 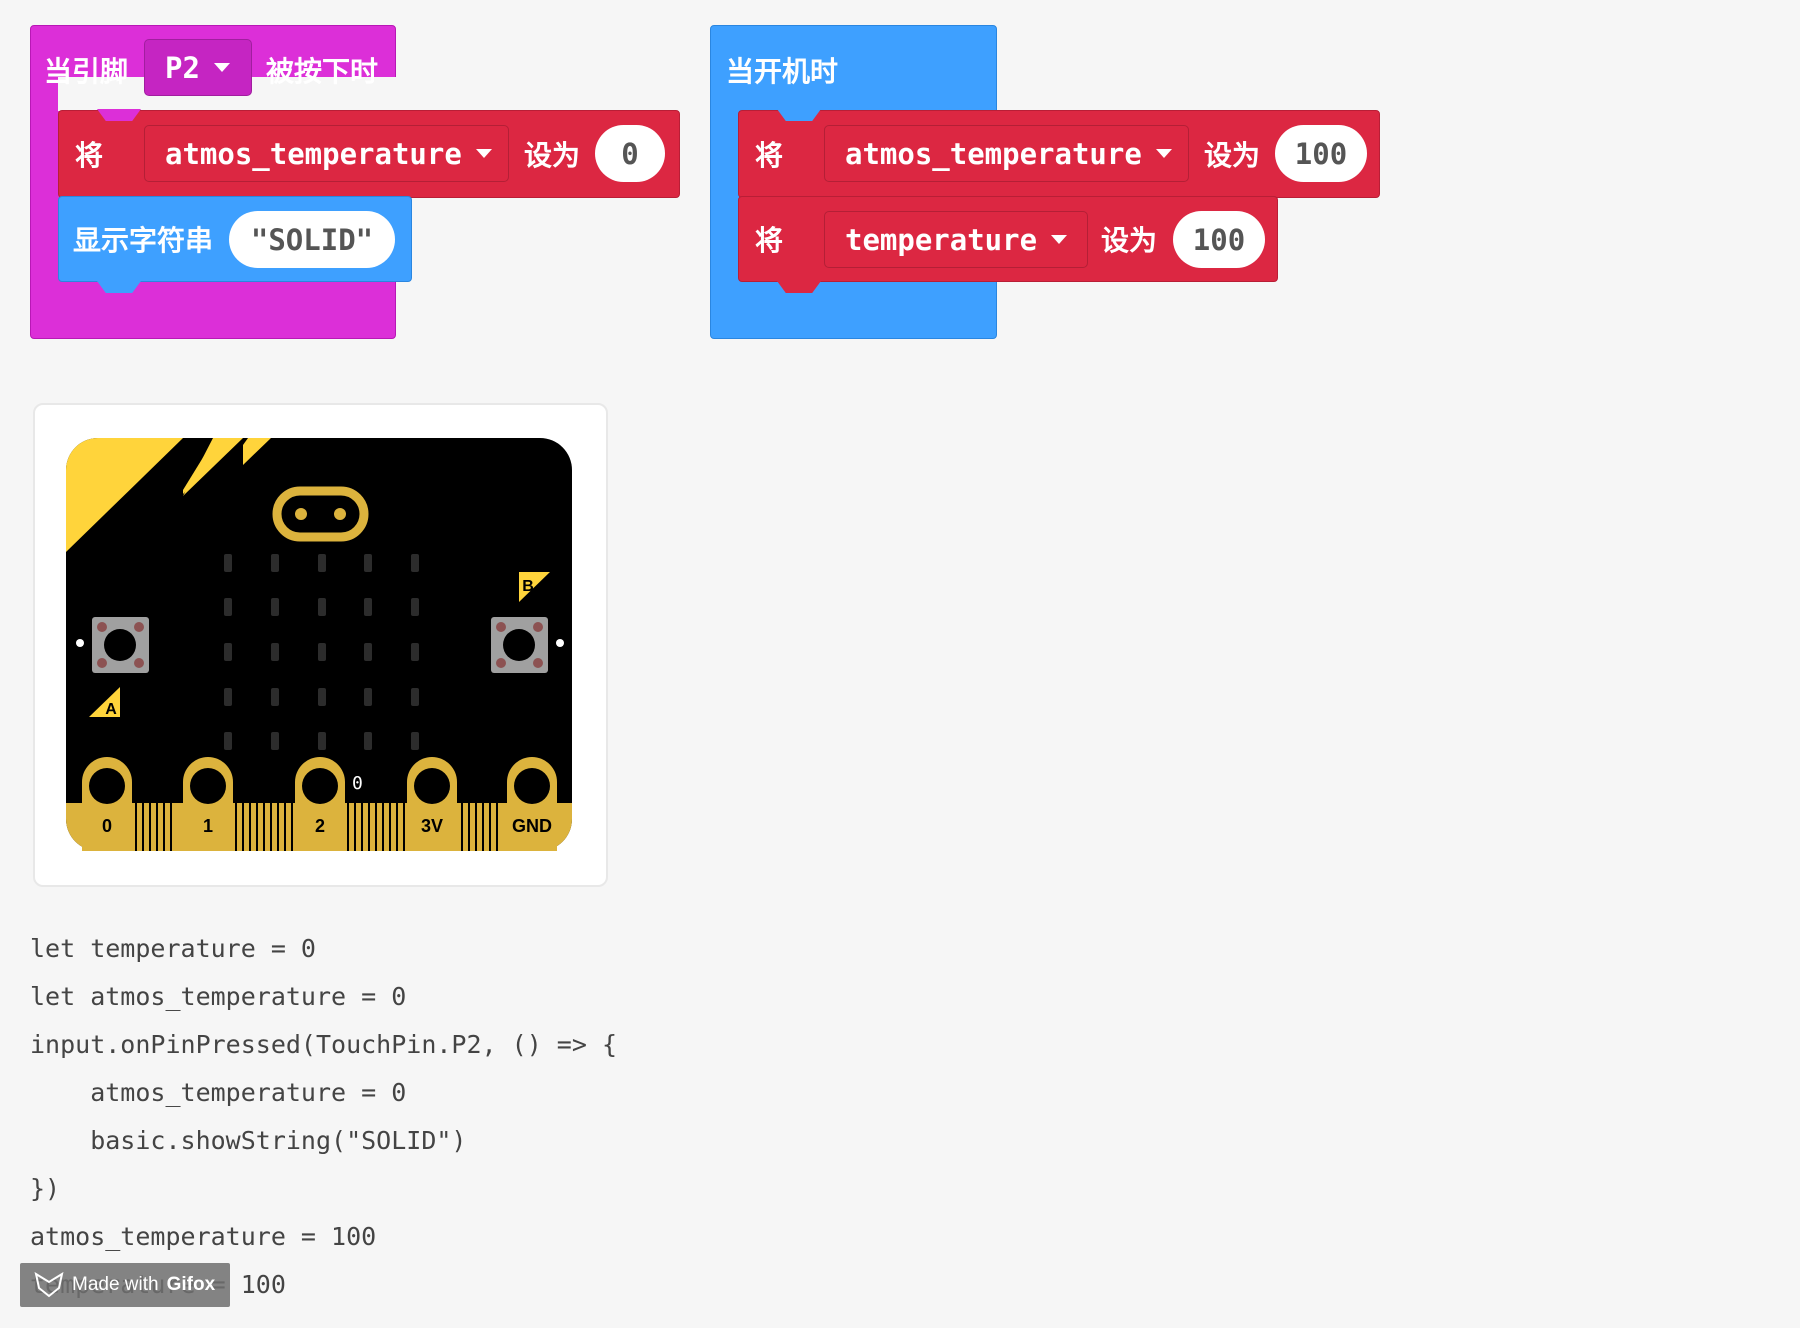 What do you see at coordinates (208, 804) in the screenshot?
I see `pin-1: 1` at bounding box center [208, 804].